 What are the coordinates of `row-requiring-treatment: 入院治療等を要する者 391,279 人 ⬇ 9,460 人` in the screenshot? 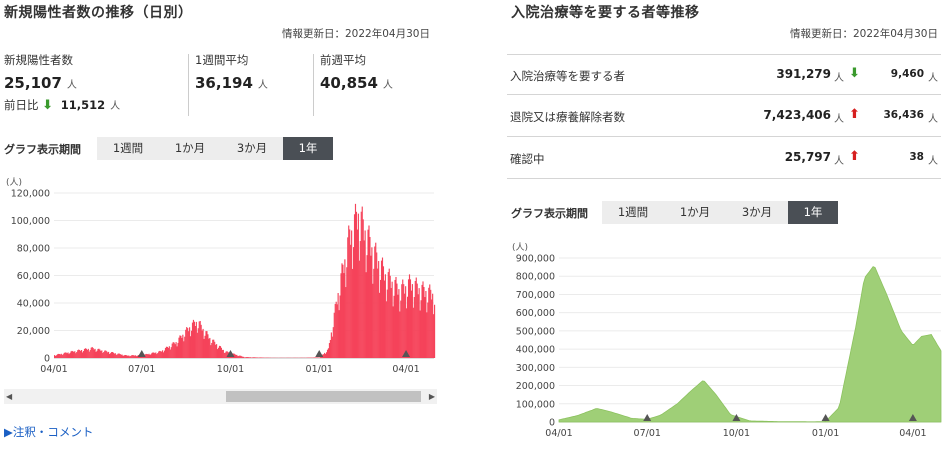 It's located at (724, 74).